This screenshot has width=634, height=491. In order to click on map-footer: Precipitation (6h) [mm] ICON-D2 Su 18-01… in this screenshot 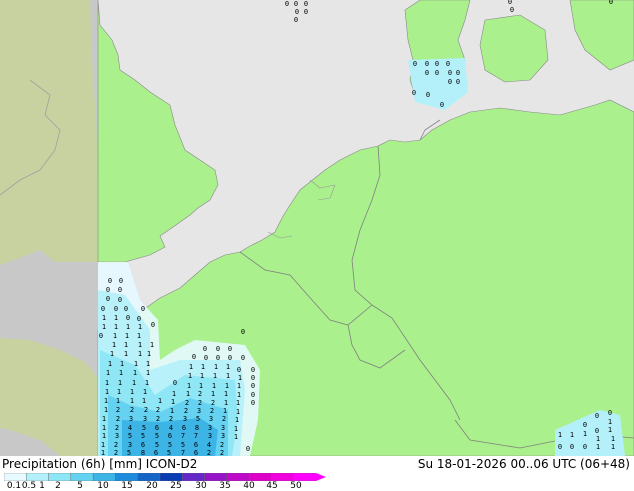, I will do `click(317, 473)`.